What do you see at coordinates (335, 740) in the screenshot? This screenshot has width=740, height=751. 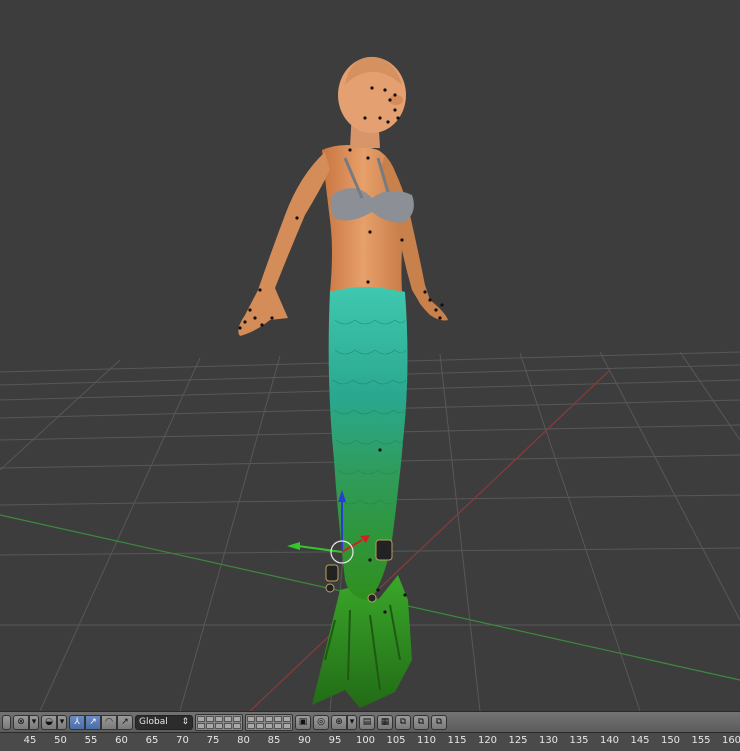 I see `timeline-tick-label: 95` at bounding box center [335, 740].